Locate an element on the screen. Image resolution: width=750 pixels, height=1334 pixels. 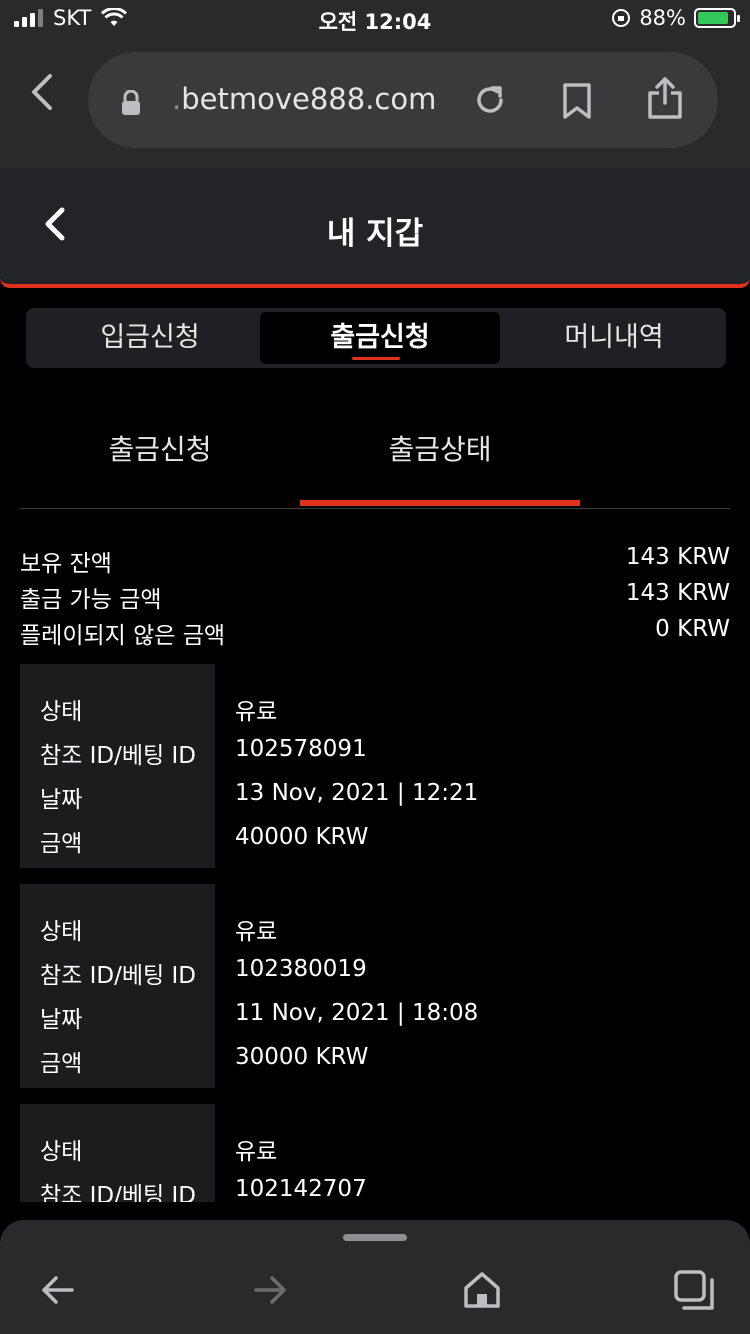
unplayed-label: 플레이되지 않은 금액 is located at coordinates (123, 636).